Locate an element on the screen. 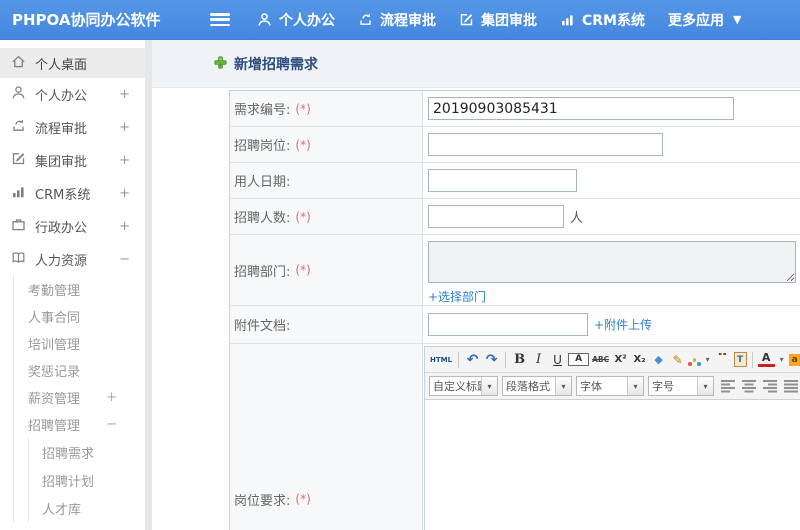 The image size is (800, 530). sidebar-item-training: 培训管理 is located at coordinates (79, 343).